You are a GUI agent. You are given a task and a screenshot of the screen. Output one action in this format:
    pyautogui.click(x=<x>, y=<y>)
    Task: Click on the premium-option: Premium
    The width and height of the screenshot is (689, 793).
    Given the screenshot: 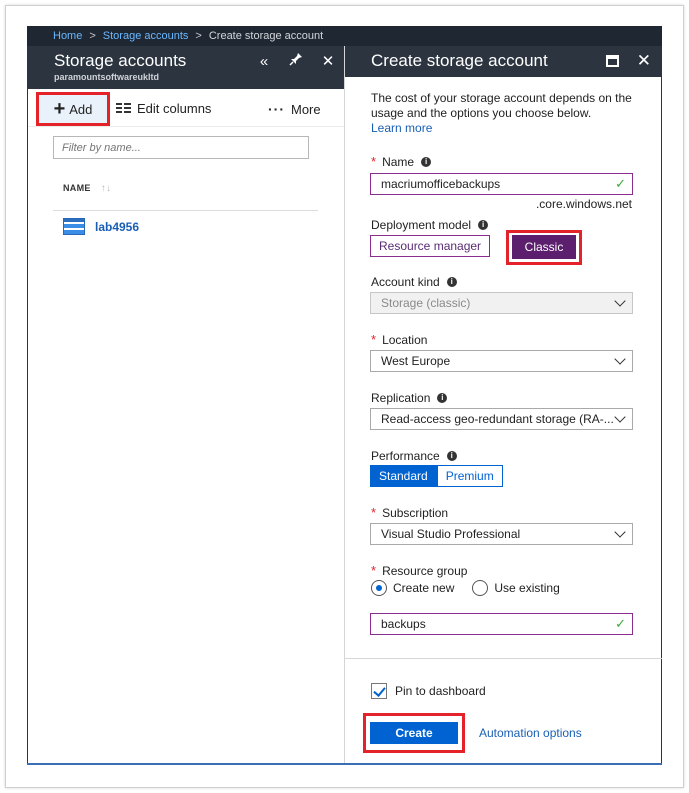 What is the action you would take?
    pyautogui.click(x=469, y=476)
    